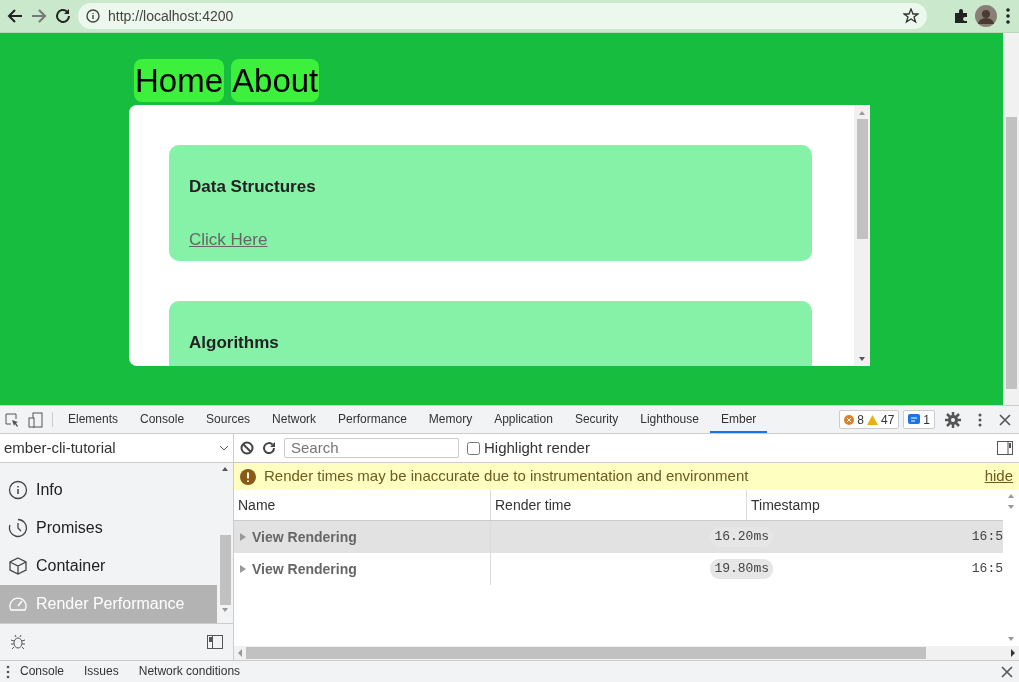 The width and height of the screenshot is (1019, 682). What do you see at coordinates (179, 80) in the screenshot?
I see `nav-link: Home` at bounding box center [179, 80].